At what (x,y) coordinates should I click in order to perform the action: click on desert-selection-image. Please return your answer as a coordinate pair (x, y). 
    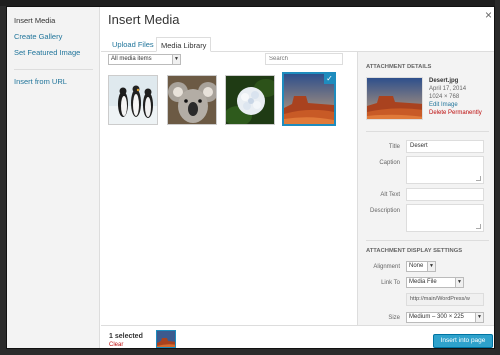
    Looking at the image, I should click on (166, 339).